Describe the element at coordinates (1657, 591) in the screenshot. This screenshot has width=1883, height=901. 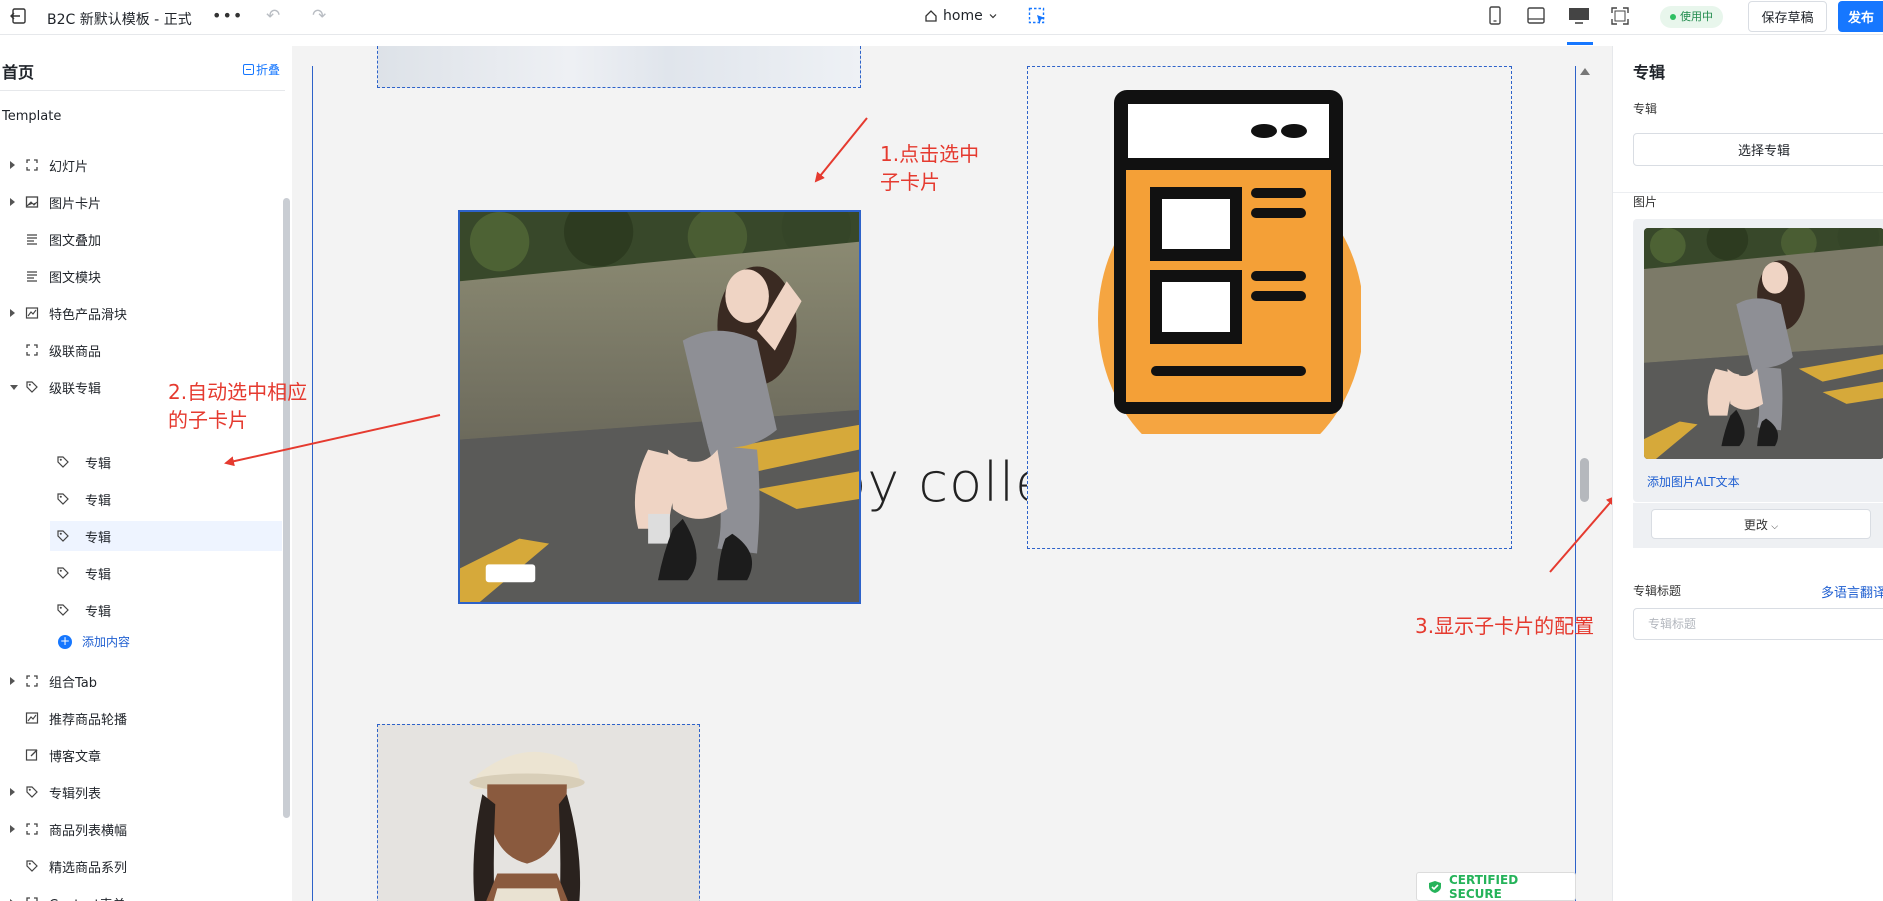
I see `album-title-label: 专辑标题` at that location.